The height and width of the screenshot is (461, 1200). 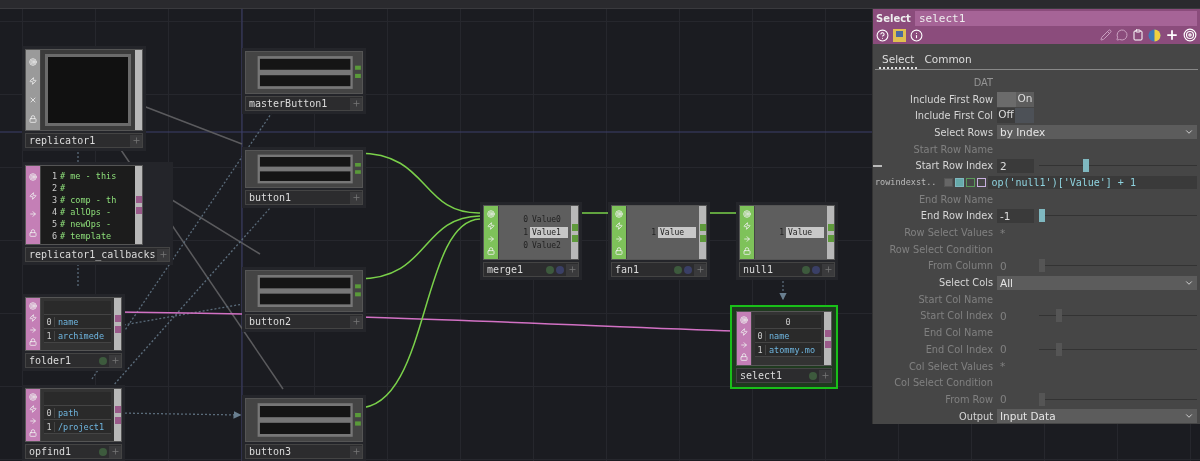 What do you see at coordinates (81, 335) in the screenshot?
I see `table-cell-text: archimede` at bounding box center [81, 335].